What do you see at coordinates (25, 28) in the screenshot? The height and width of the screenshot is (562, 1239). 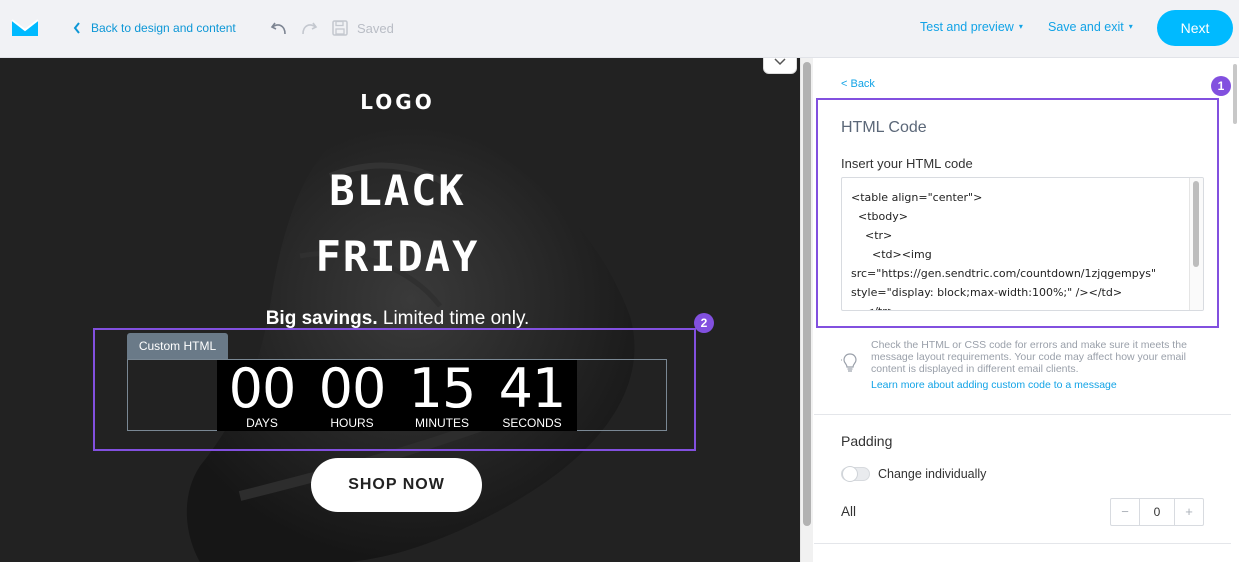 I see `envelope-logo-icon` at bounding box center [25, 28].